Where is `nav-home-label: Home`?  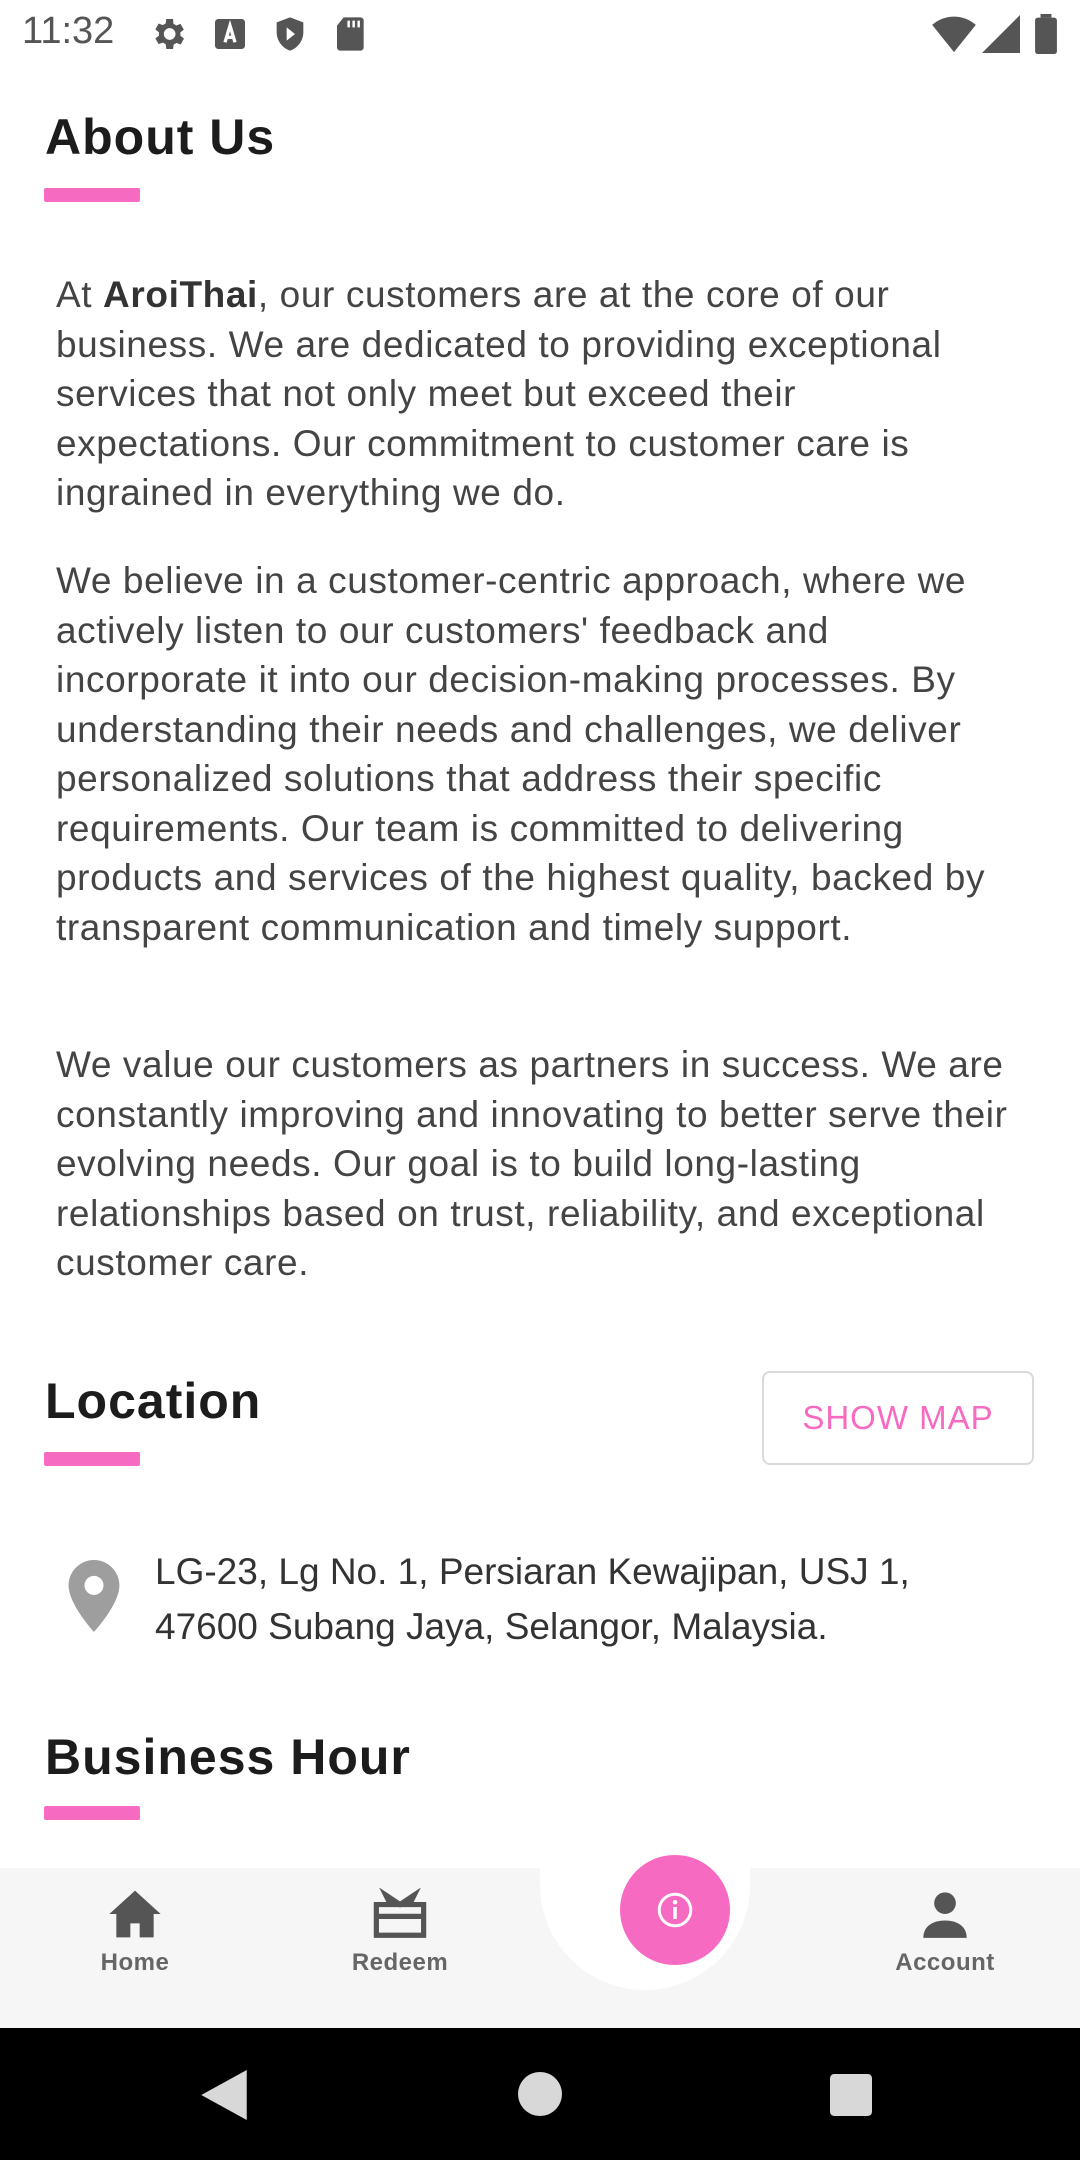
nav-home-label: Home is located at coordinates (135, 1962).